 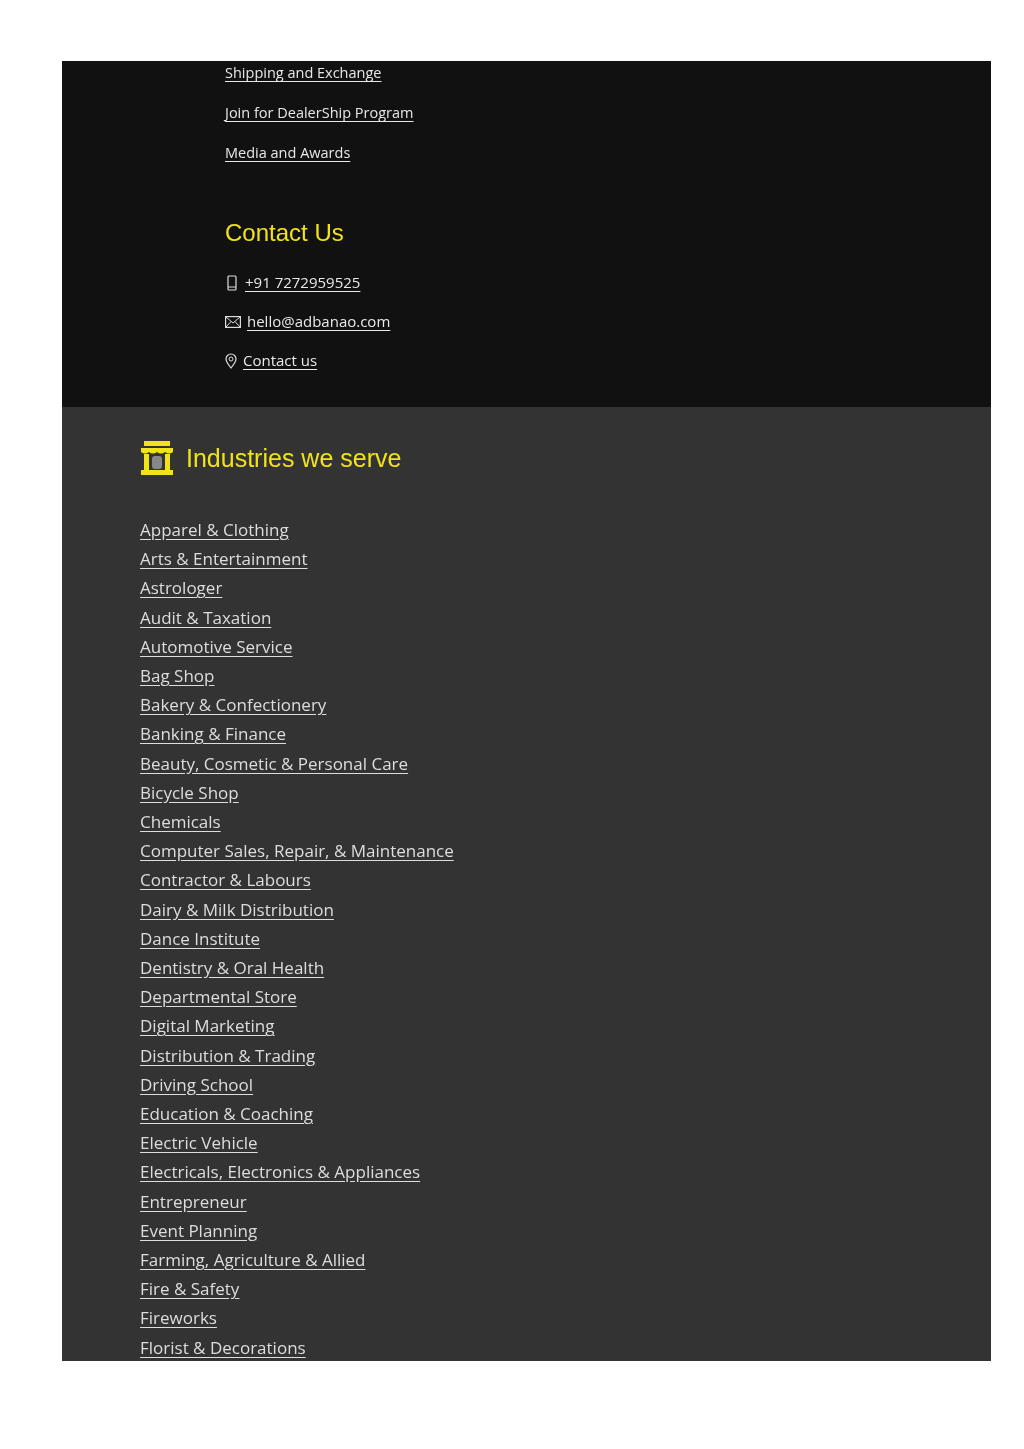 I want to click on contact-link: +91 7272959525, so click(x=293, y=282).